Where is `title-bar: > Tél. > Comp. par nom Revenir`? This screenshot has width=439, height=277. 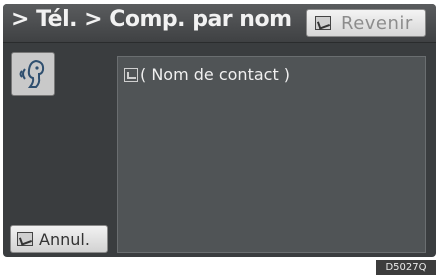 title-bar: > Tél. > Comp. par nom Revenir is located at coordinates (219, 23).